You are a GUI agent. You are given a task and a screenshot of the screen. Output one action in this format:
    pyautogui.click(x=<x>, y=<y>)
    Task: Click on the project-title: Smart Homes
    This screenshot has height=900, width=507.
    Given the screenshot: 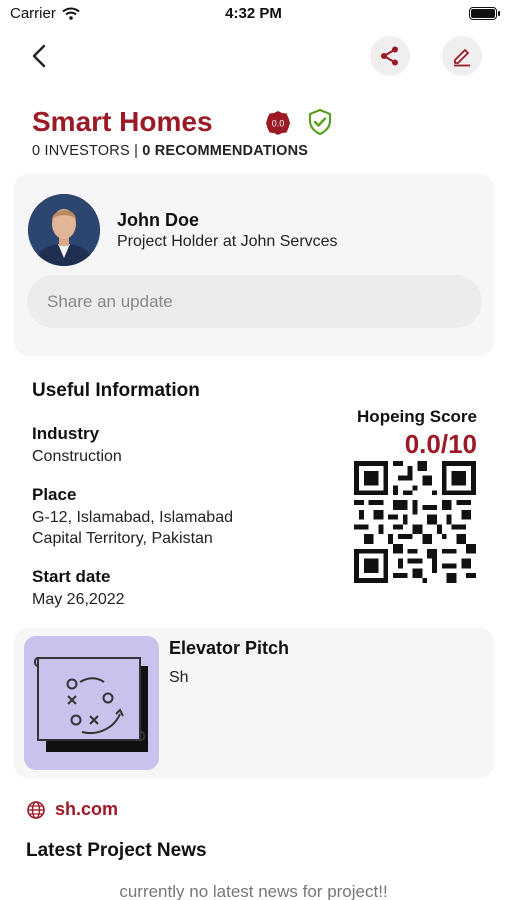 What is the action you would take?
    pyautogui.click(x=122, y=121)
    